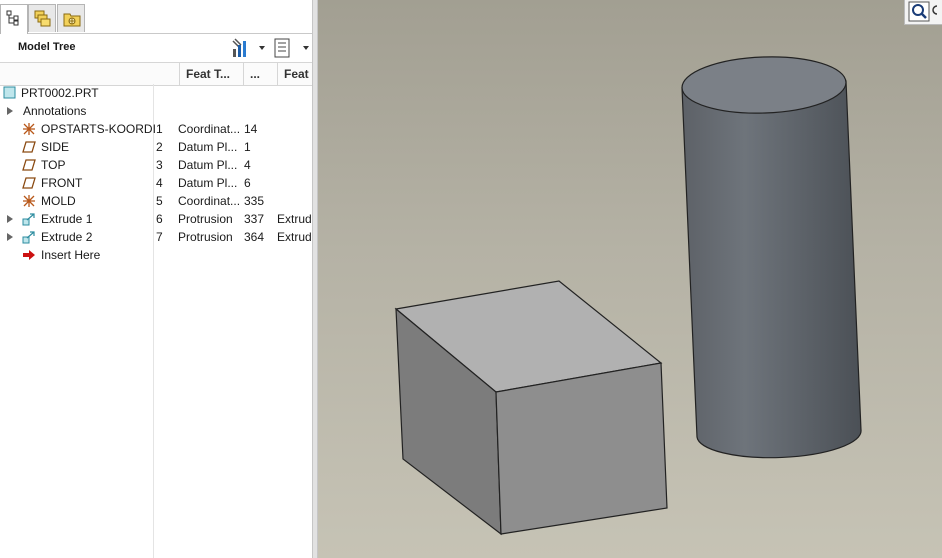 Image resolution: width=942 pixels, height=558 pixels. What do you see at coordinates (771, 256) in the screenshot?
I see `extrude-2-body` at bounding box center [771, 256].